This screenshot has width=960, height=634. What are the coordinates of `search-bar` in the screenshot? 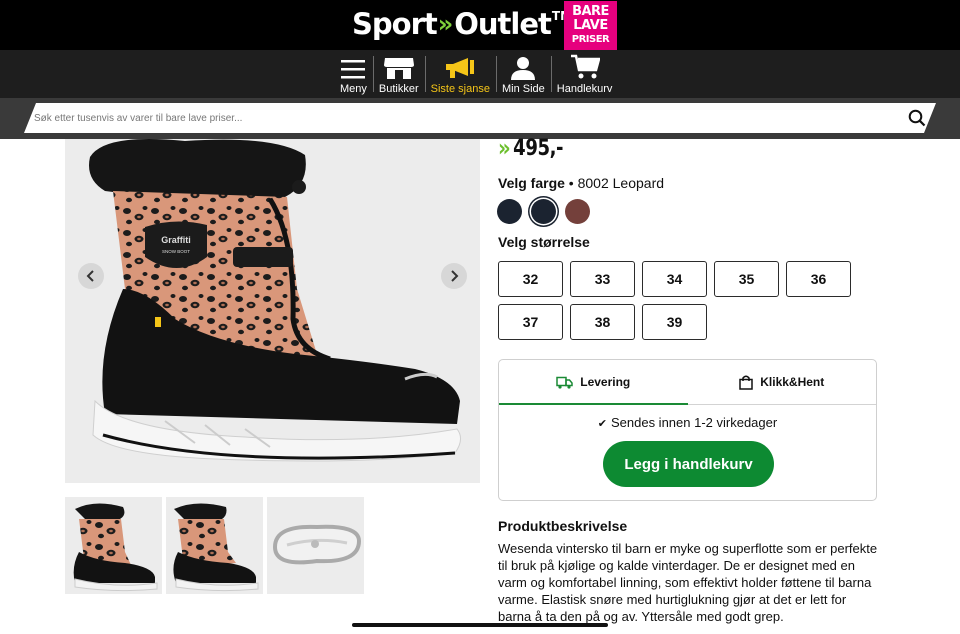 It's located at (480, 118).